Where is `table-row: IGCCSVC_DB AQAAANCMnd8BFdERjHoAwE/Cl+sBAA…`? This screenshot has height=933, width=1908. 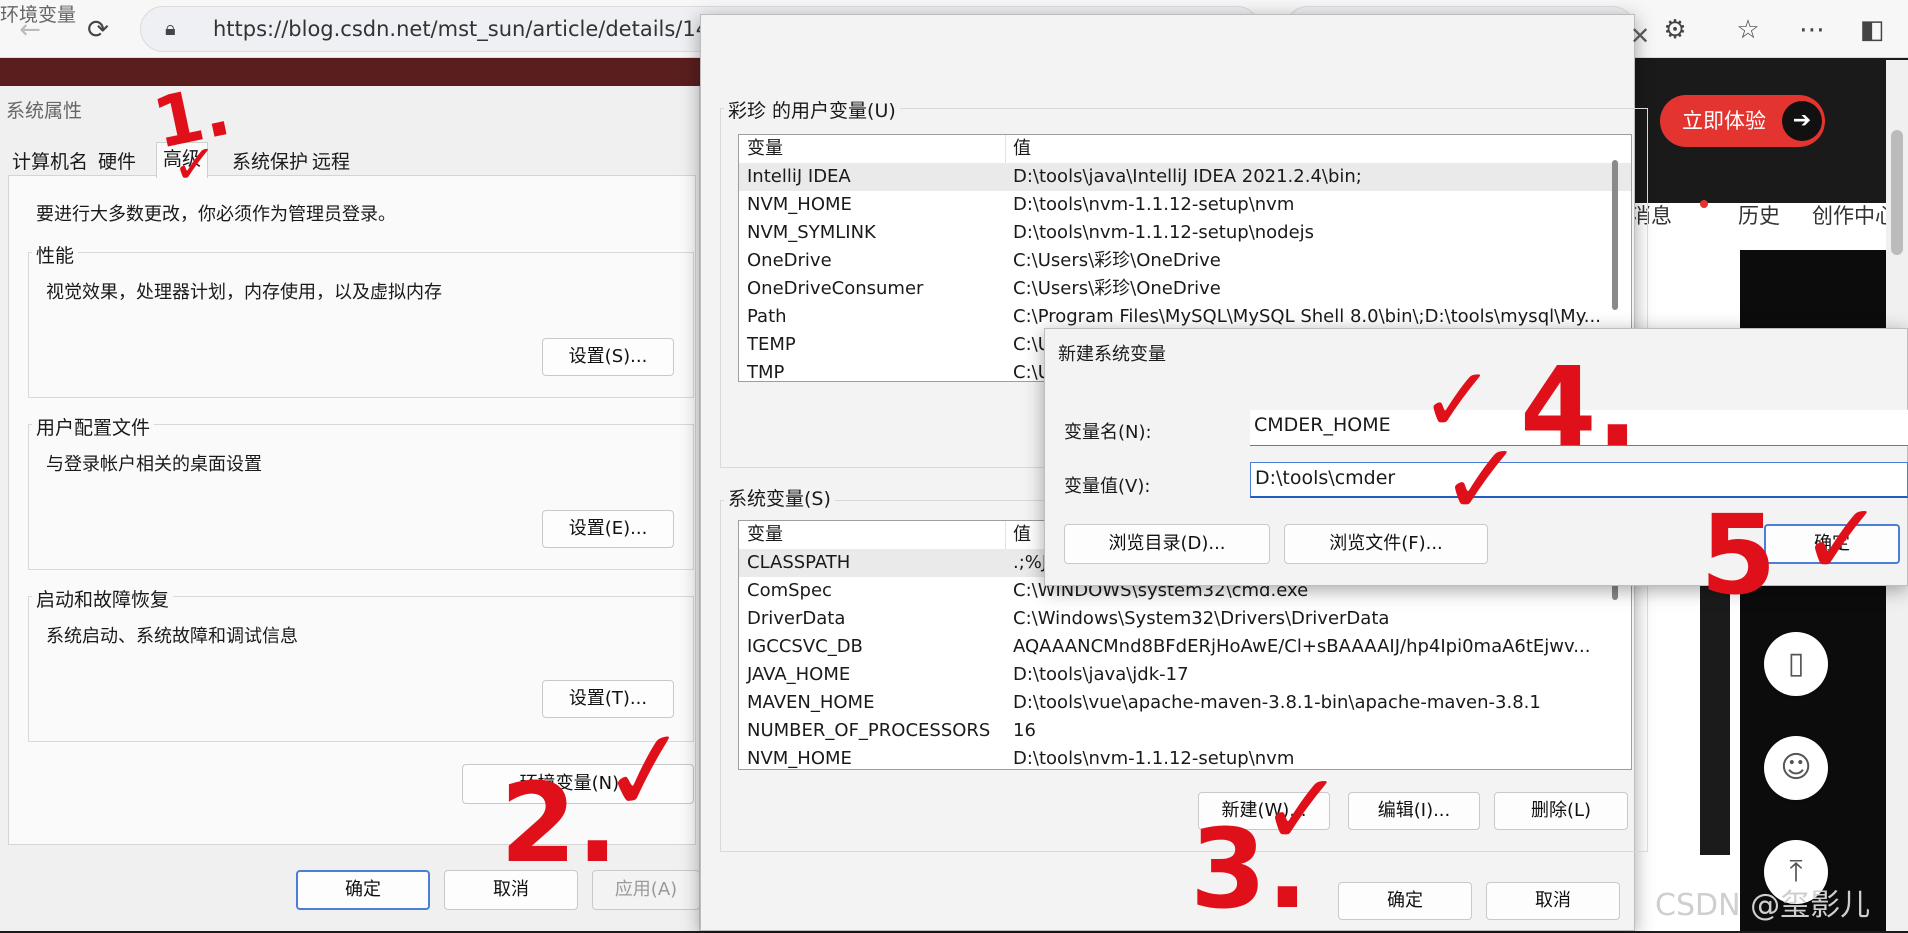
table-row: IGCCSVC_DB AQAAANCMnd8BFdERjHoAwE/Cl+sBAA… is located at coordinates (1185, 647).